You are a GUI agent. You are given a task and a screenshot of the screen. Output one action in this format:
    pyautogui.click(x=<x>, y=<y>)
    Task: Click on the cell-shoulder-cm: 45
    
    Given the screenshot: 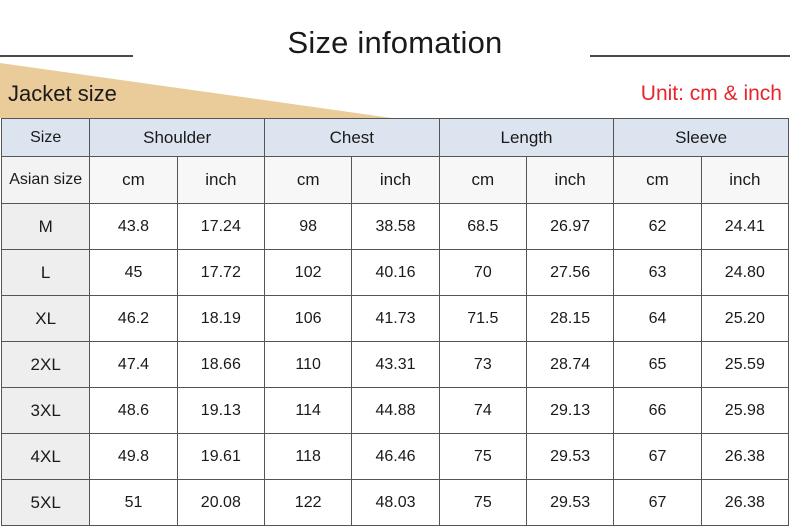 What is the action you would take?
    pyautogui.click(x=133, y=272)
    